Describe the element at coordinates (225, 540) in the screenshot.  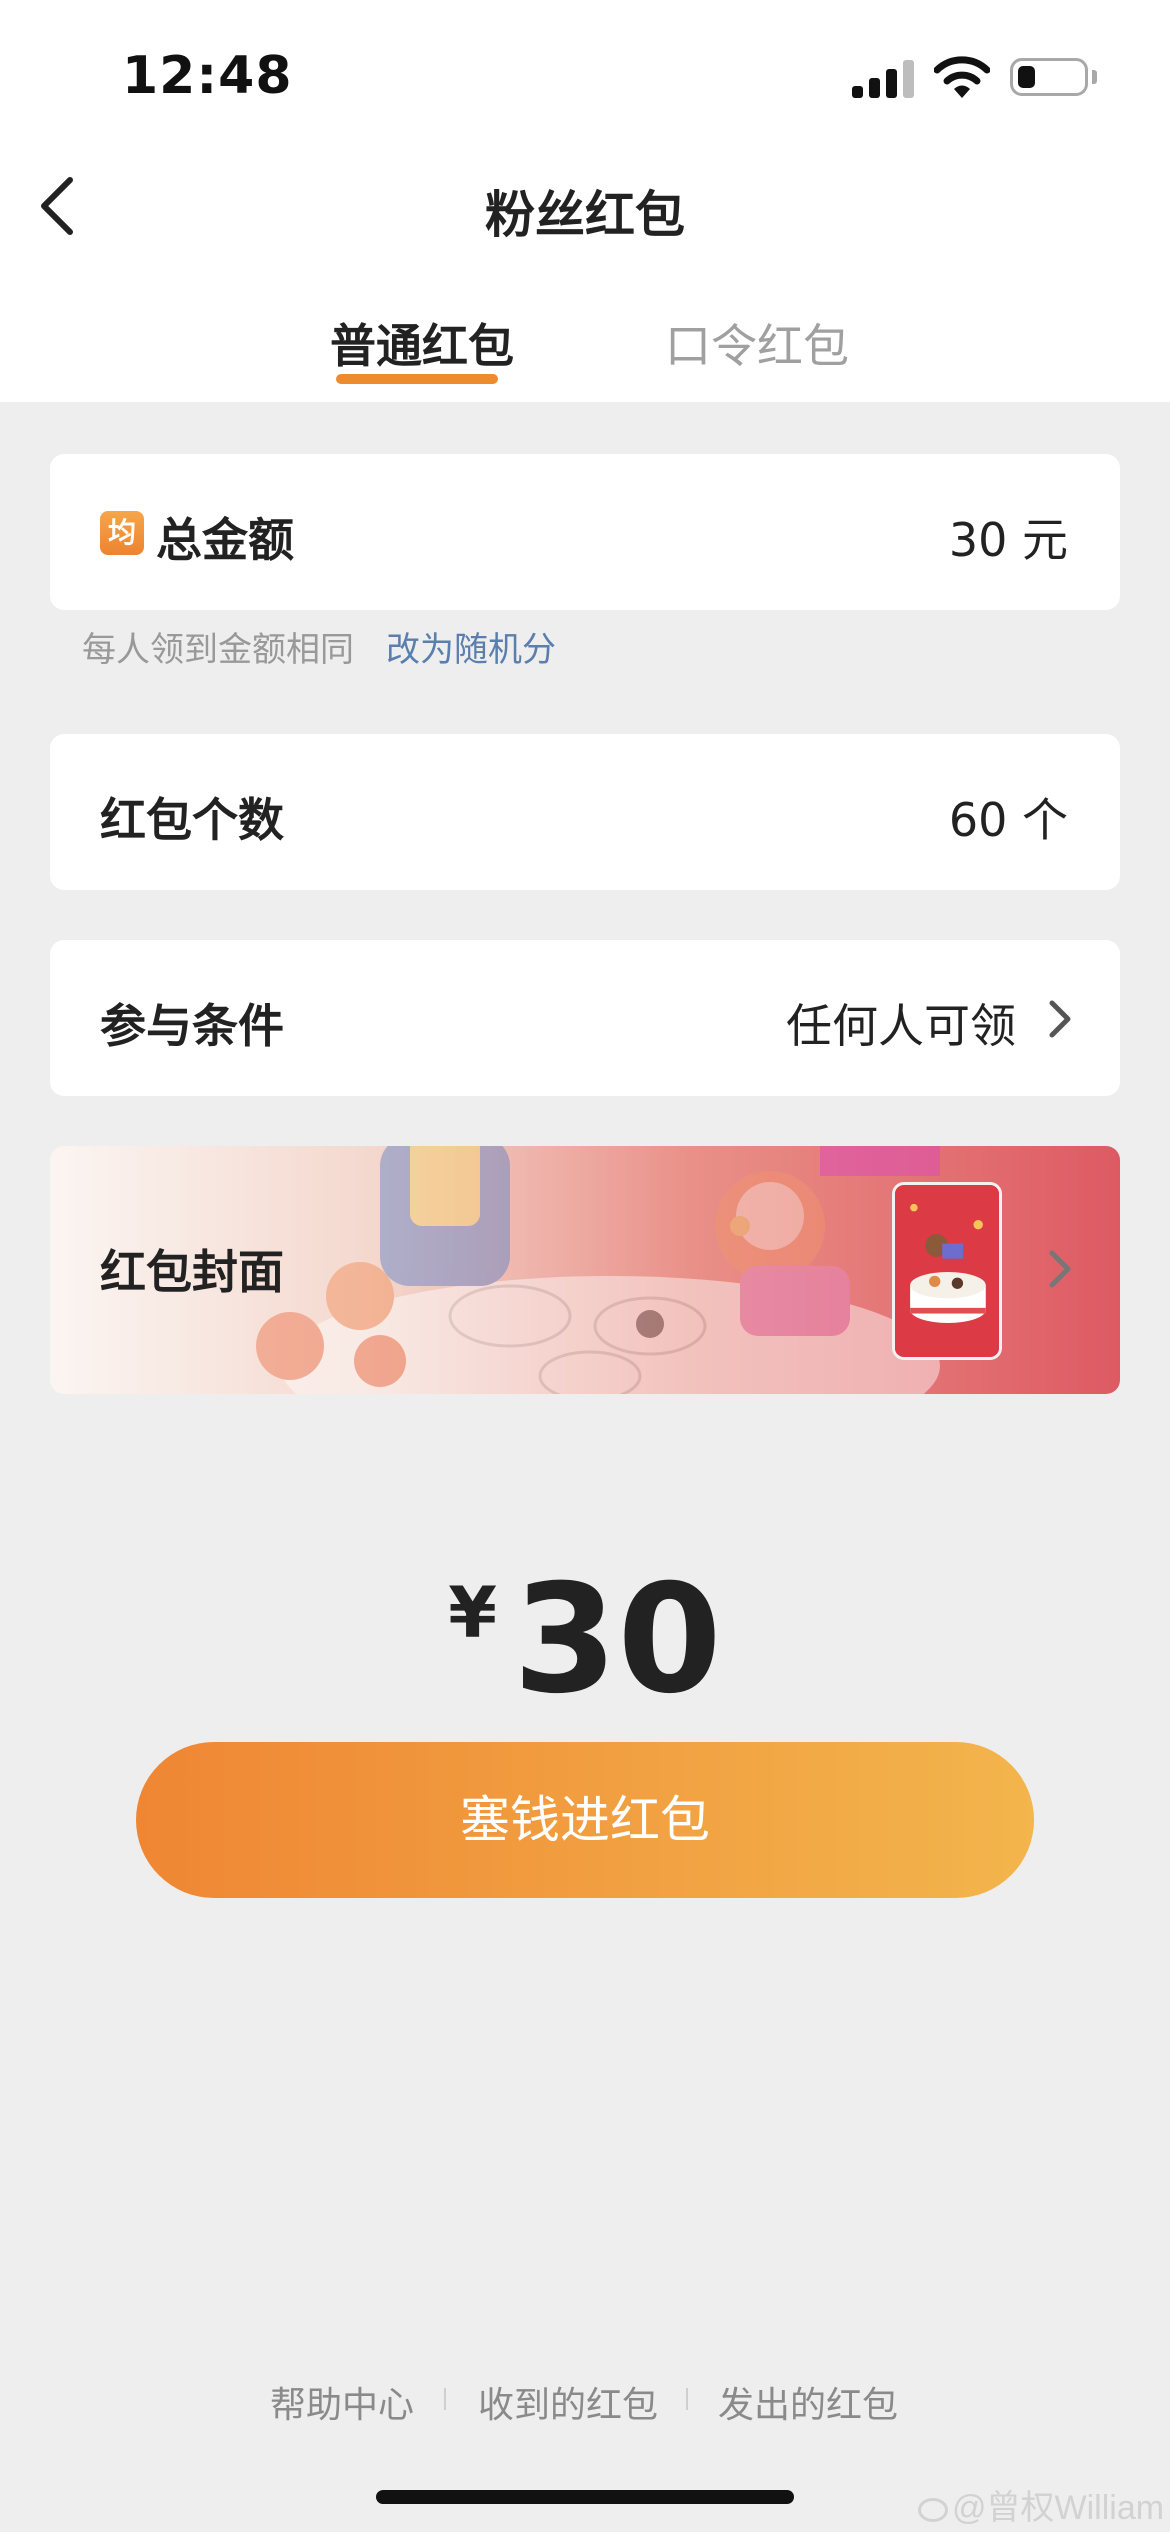
I see `total-amount-label: 总金额` at that location.